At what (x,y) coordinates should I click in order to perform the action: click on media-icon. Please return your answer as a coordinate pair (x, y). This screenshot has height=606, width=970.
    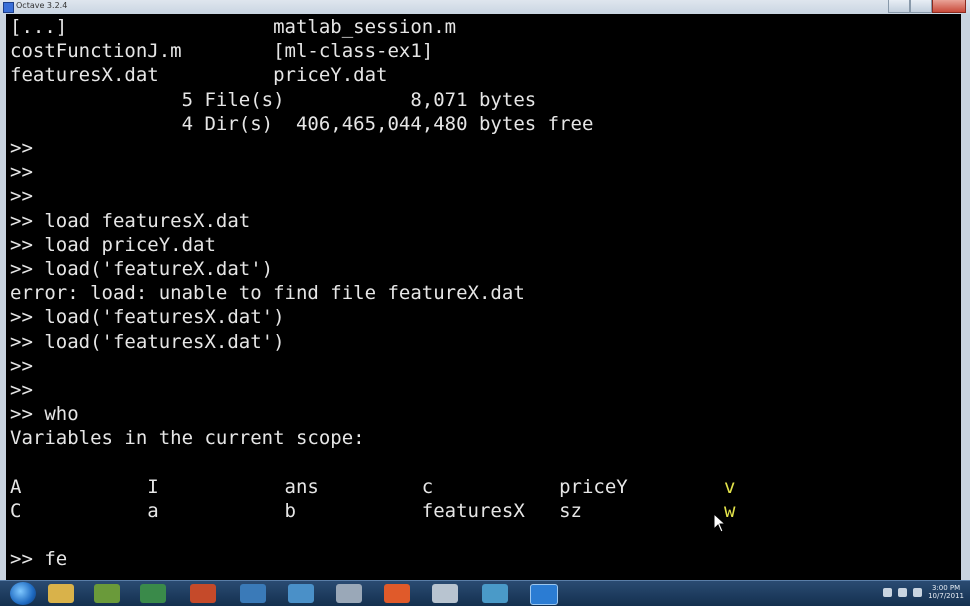
    Looking at the image, I should click on (107, 593).